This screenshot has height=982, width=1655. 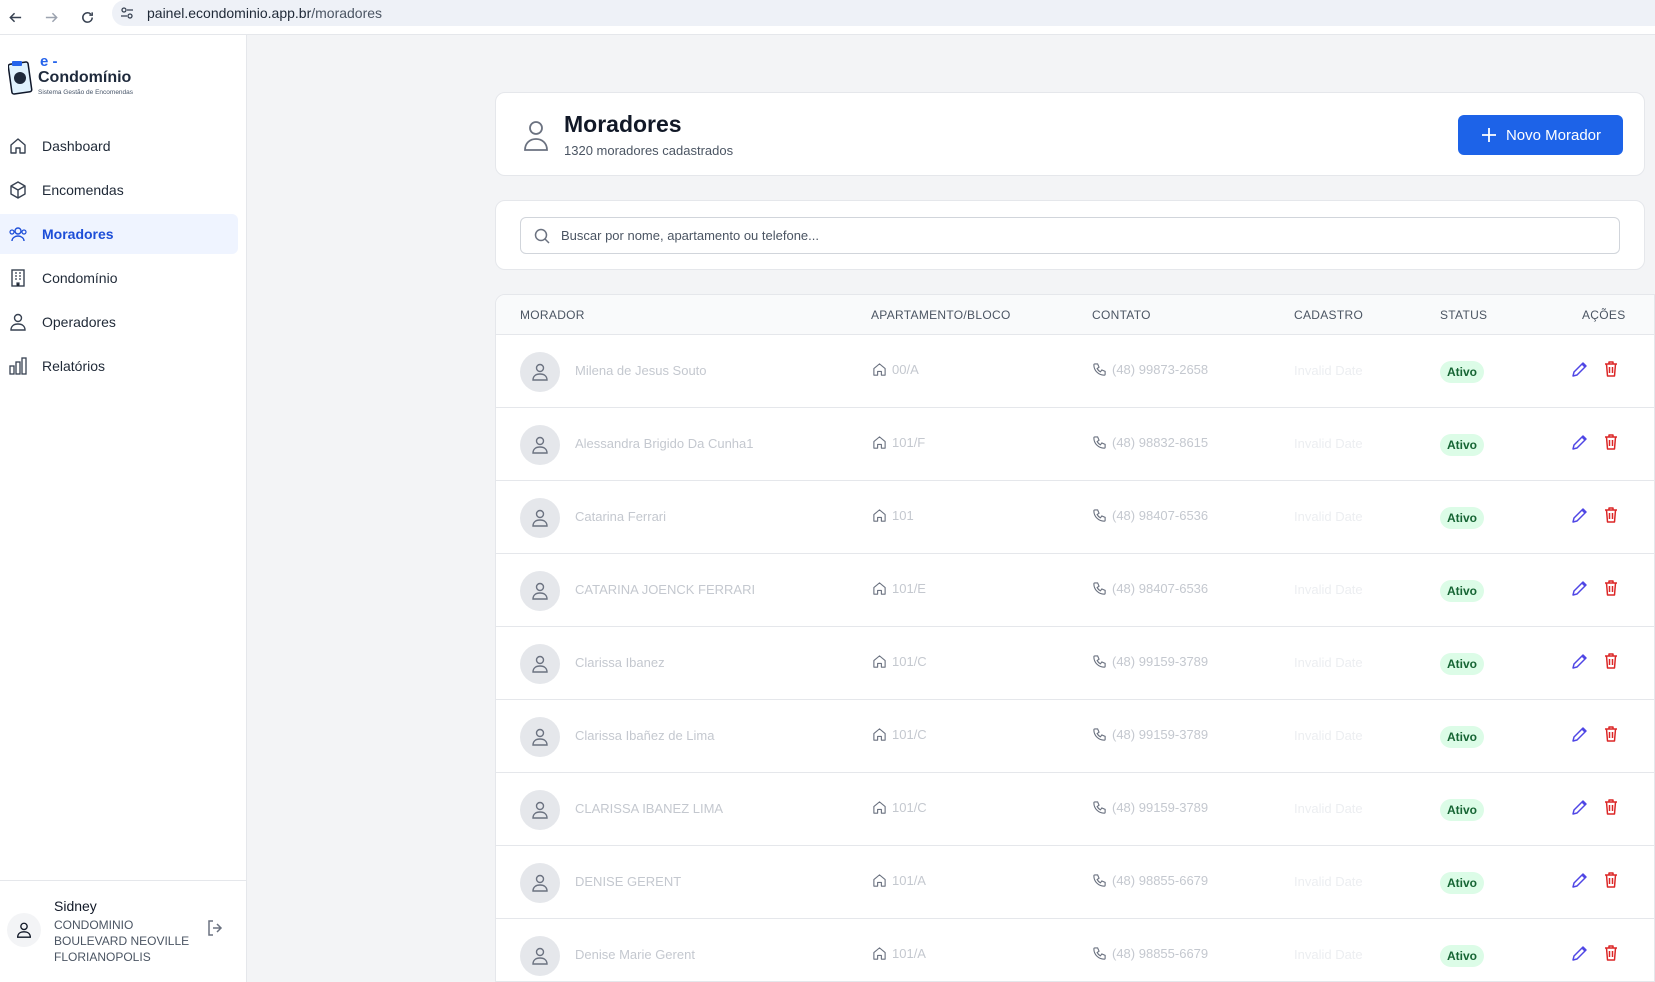 I want to click on search-input, so click(x=1061, y=235).